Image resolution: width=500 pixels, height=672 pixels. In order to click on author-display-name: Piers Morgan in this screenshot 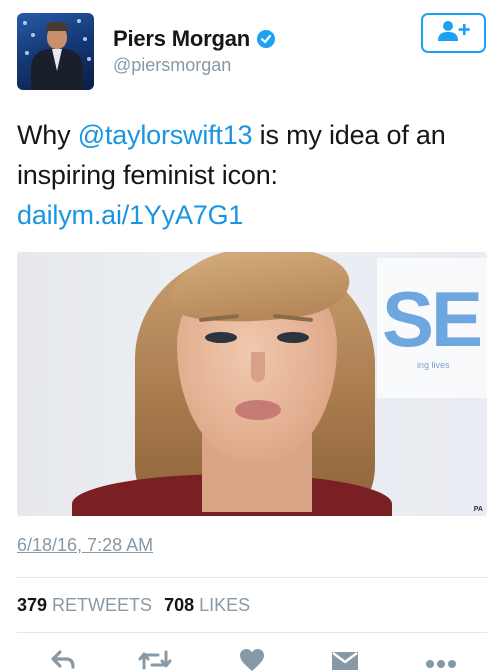, I will do `click(181, 39)`.